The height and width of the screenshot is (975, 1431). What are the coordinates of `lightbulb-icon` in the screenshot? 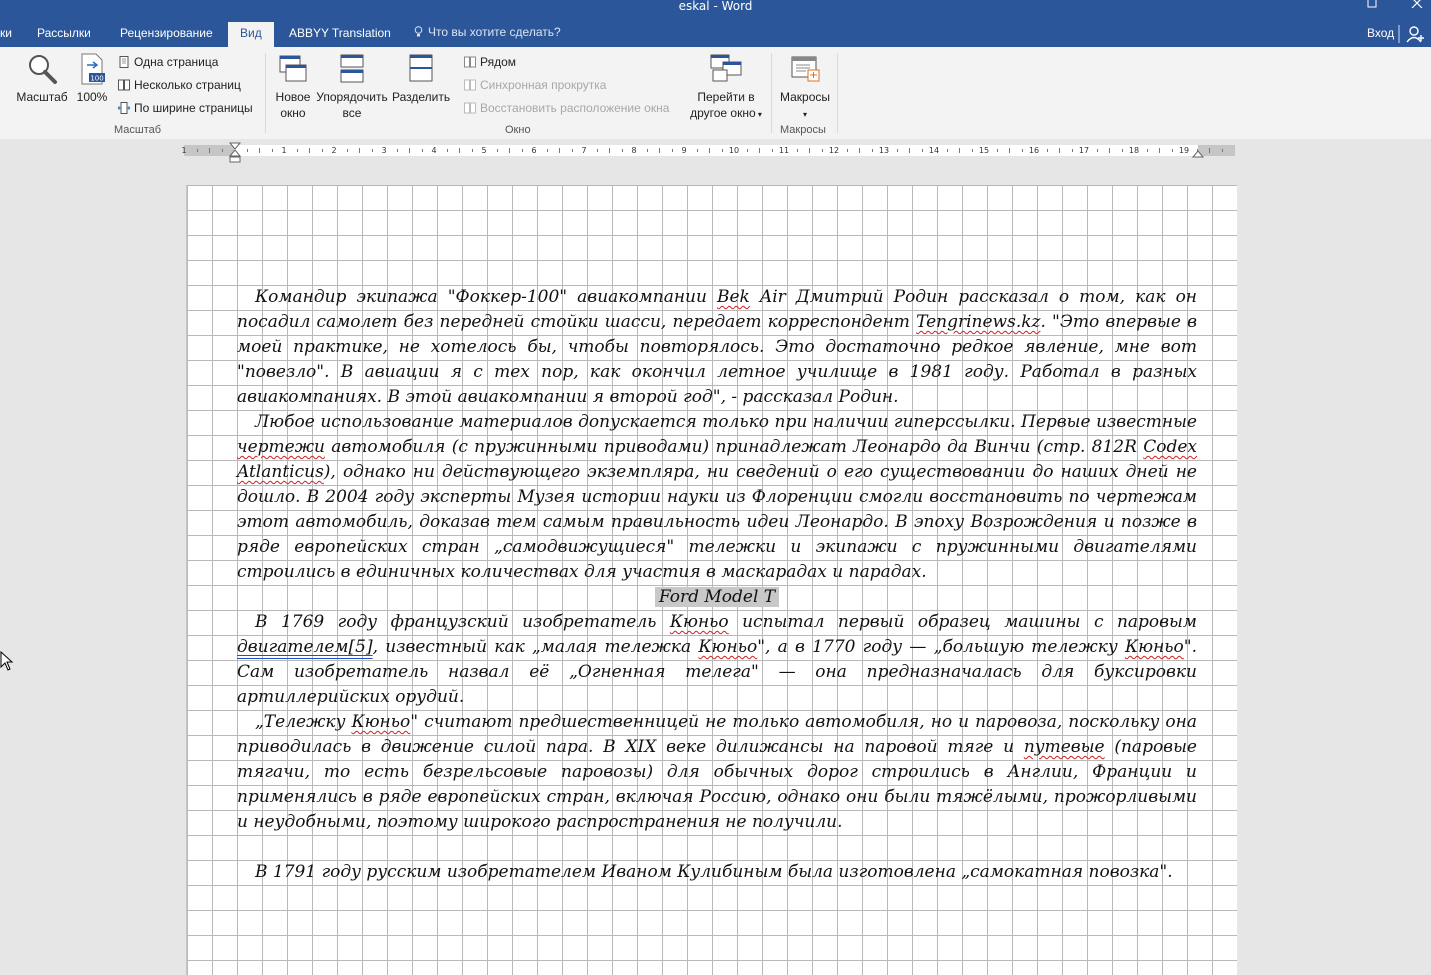 It's located at (418, 31).